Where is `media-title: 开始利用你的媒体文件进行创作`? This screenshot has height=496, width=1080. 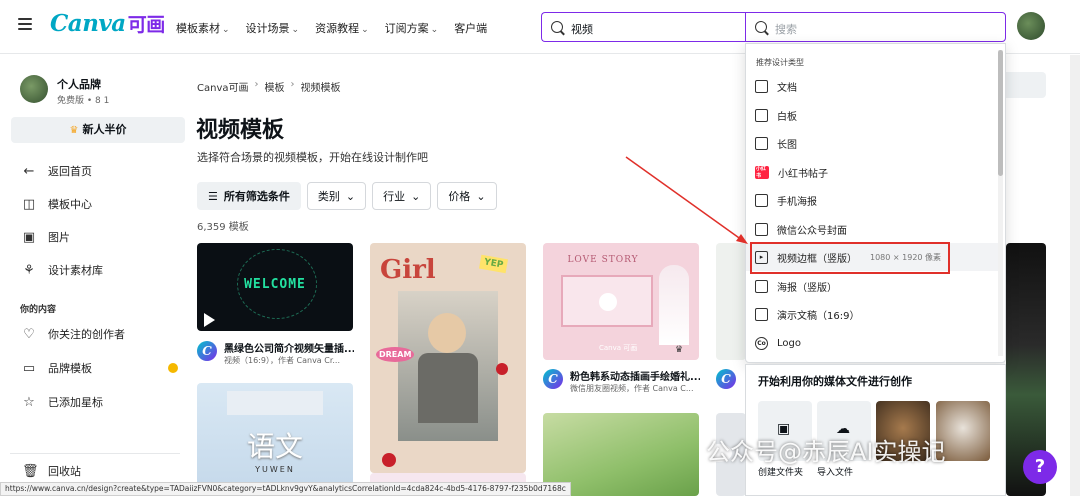
media-title: 开始利用你的媒体文件进行创作 is located at coordinates (835, 381).